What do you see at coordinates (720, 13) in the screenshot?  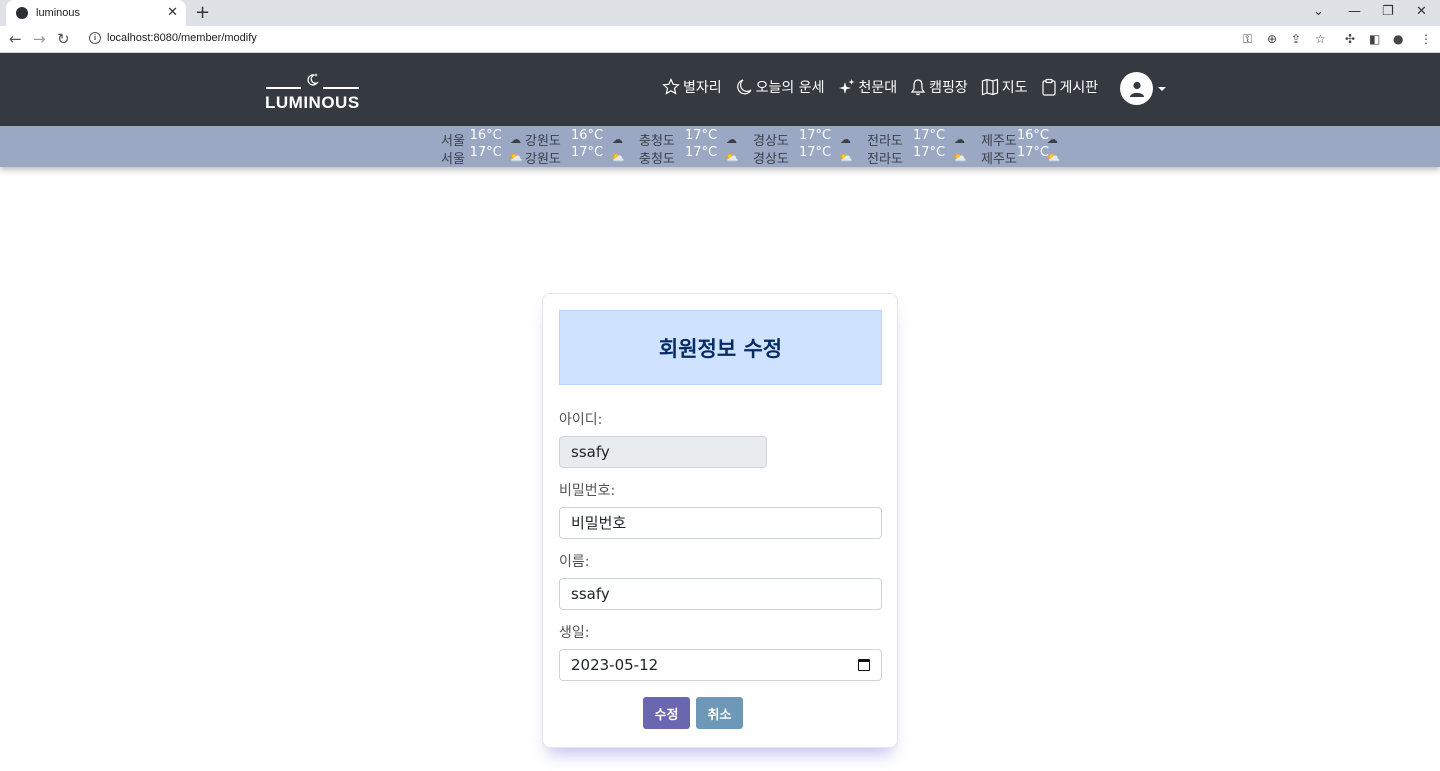 I see `browser-tabstrip: luminous ✕ + ⌄ — ❐ ✕` at bounding box center [720, 13].